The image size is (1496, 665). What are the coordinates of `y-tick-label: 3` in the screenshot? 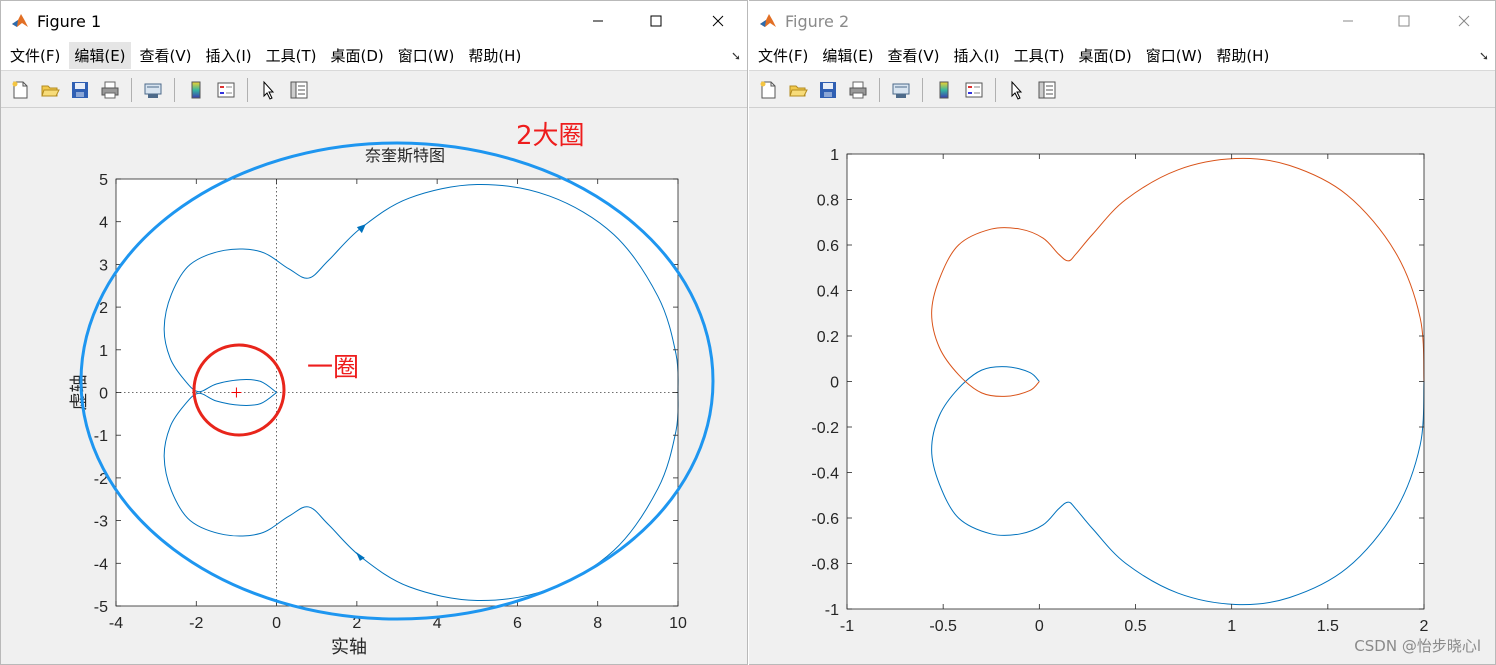 It's located at (103, 265).